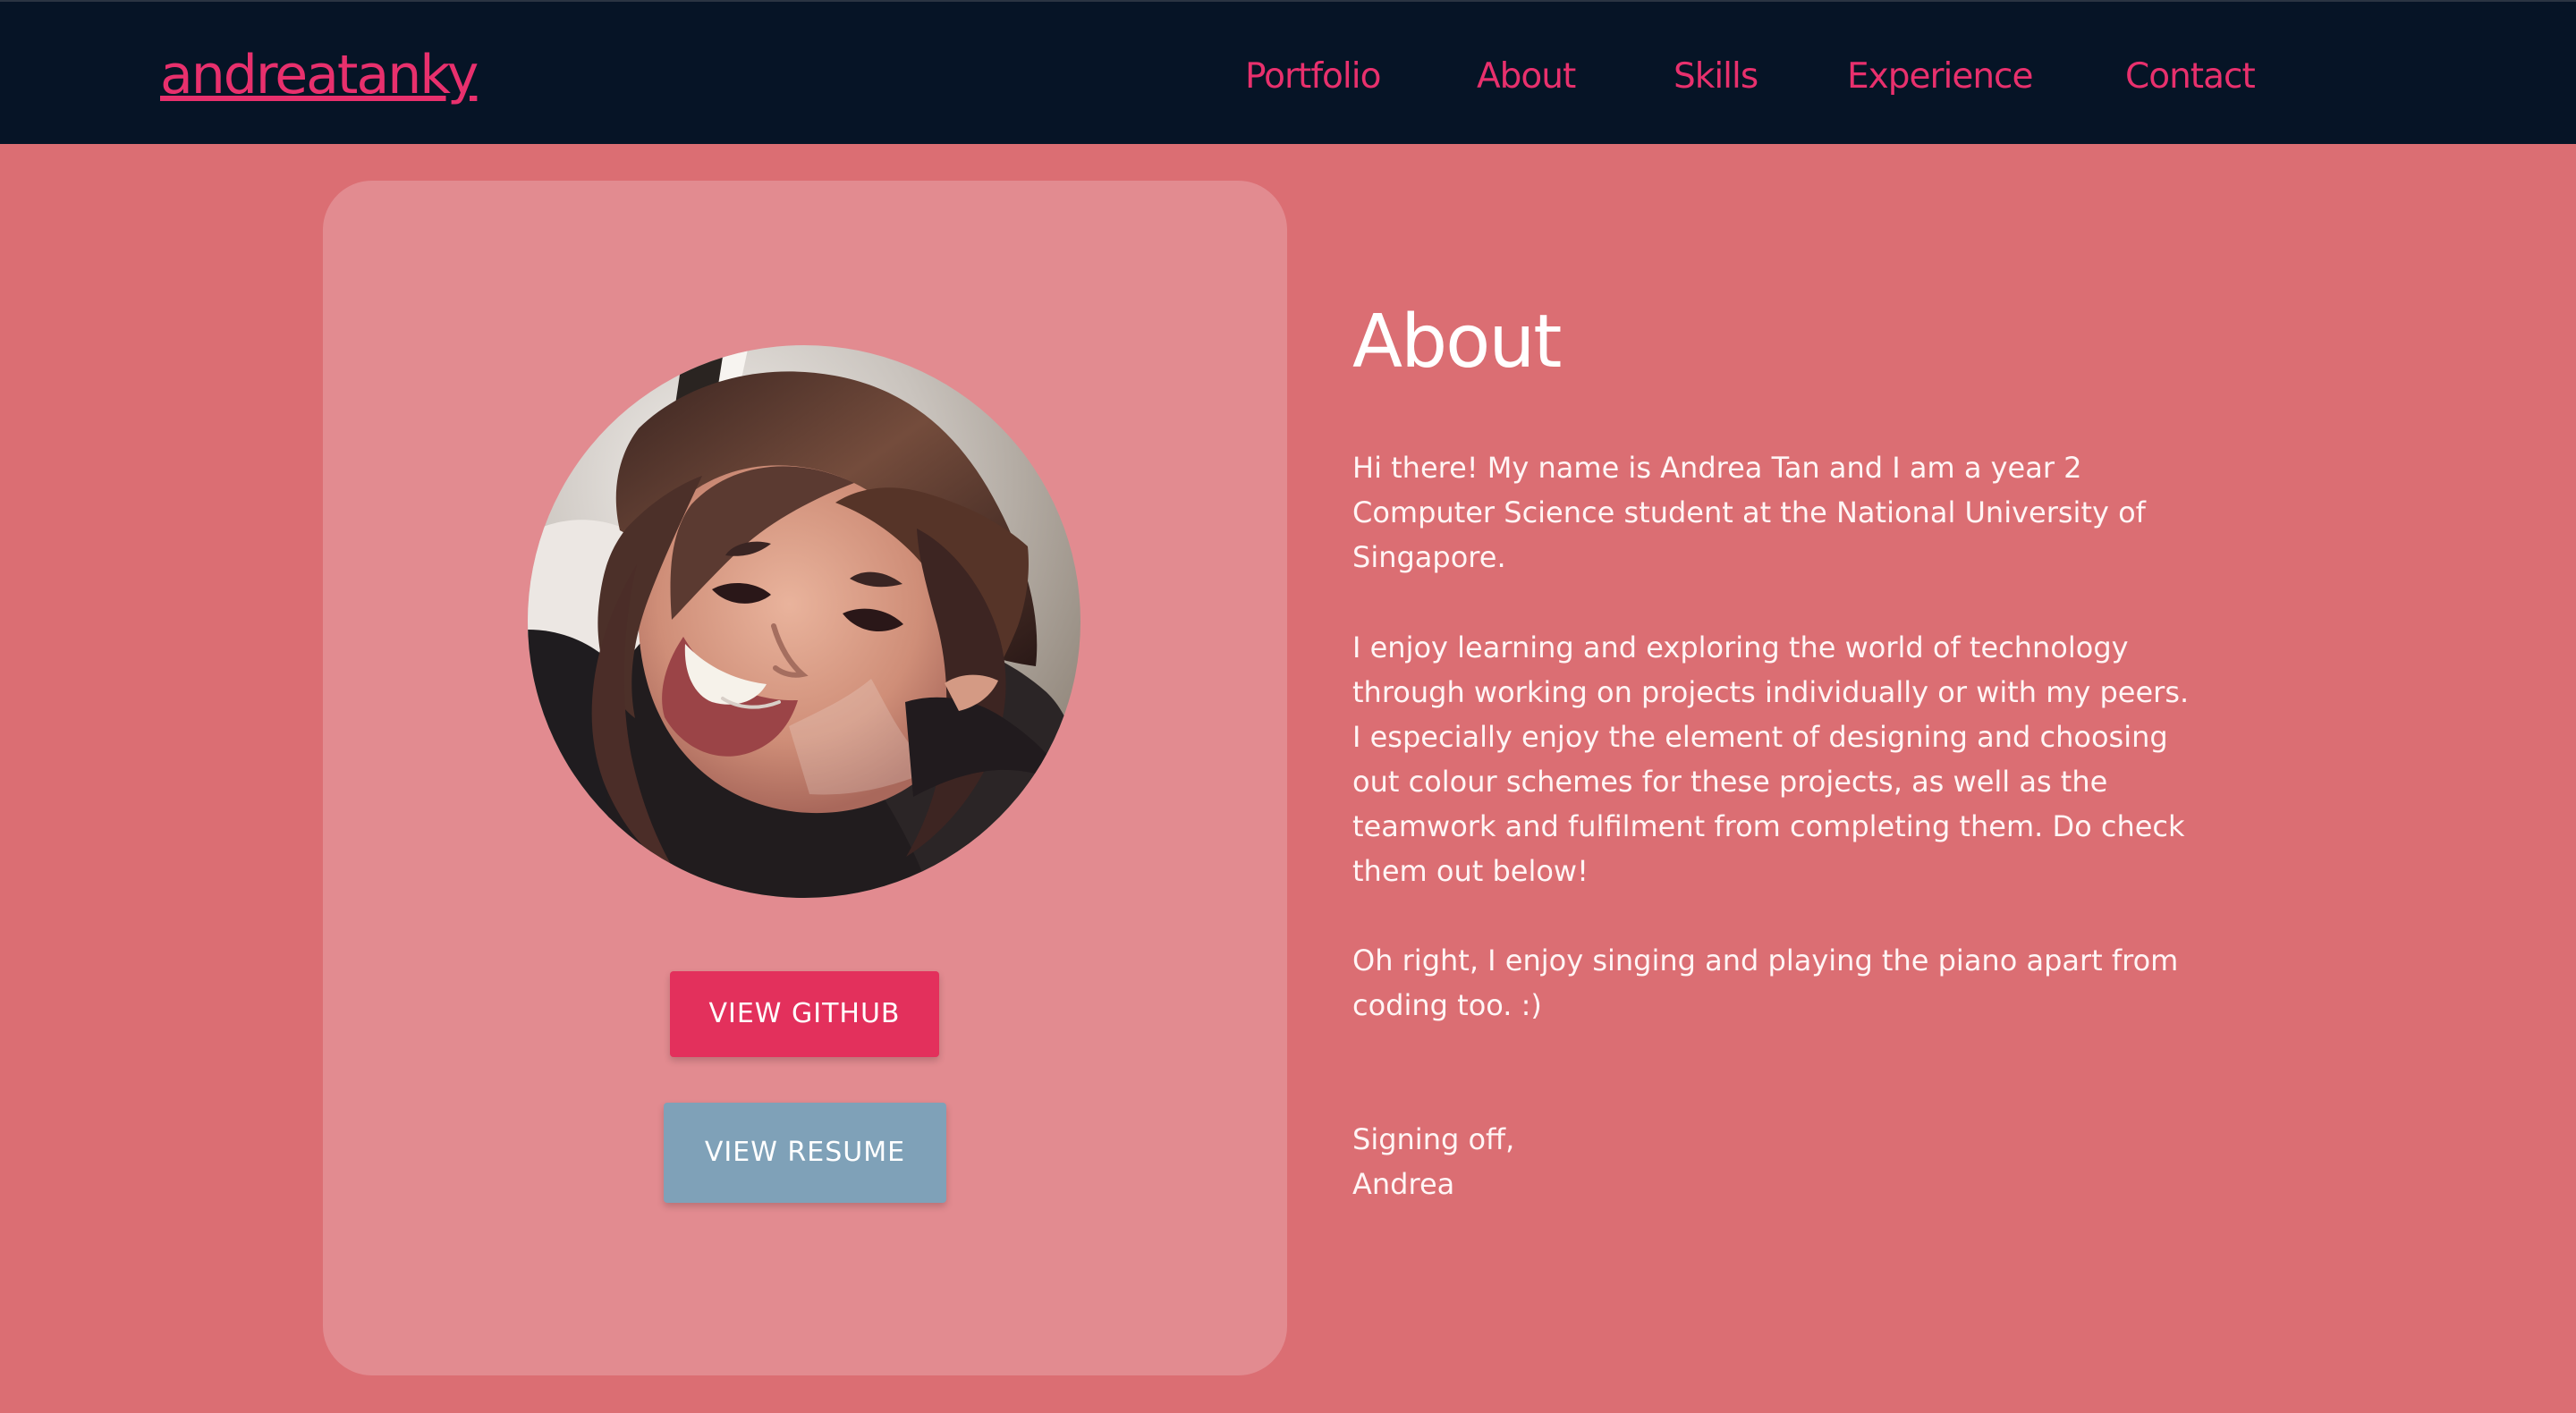 The width and height of the screenshot is (2576, 1413). I want to click on nav-link-experience: Experience, so click(1940, 77).